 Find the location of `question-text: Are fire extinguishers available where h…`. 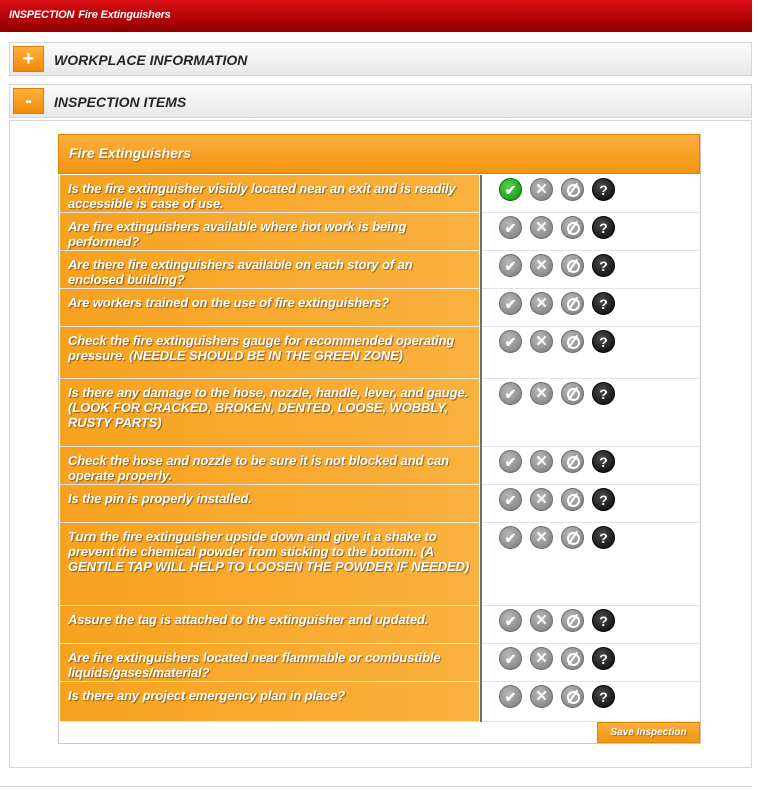

question-text: Are fire extinguishers available where h… is located at coordinates (269, 232).